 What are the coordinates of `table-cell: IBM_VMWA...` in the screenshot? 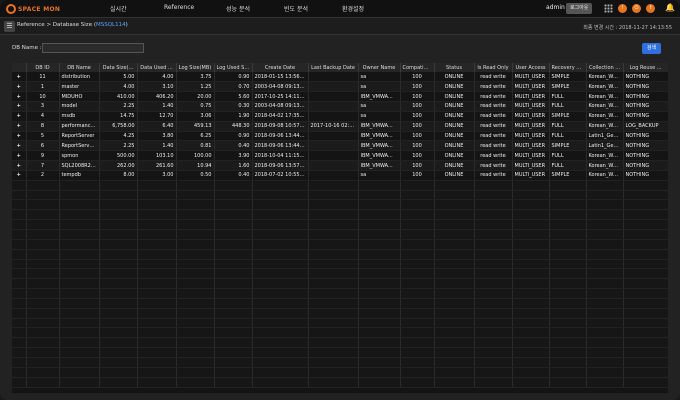 It's located at (379, 136).